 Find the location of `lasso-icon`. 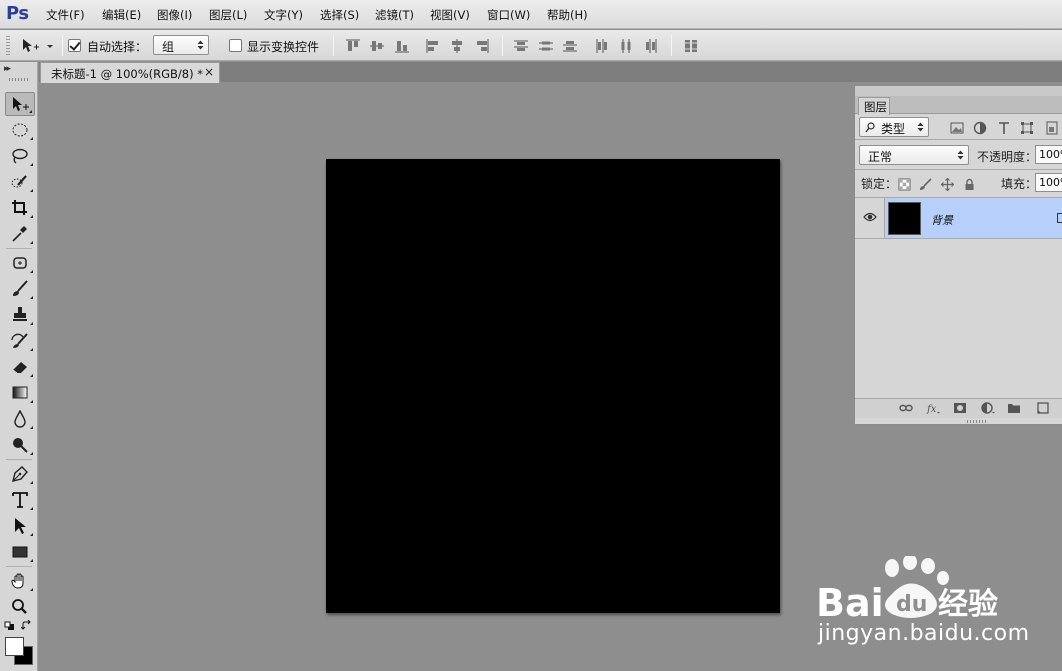

lasso-icon is located at coordinates (20, 156).